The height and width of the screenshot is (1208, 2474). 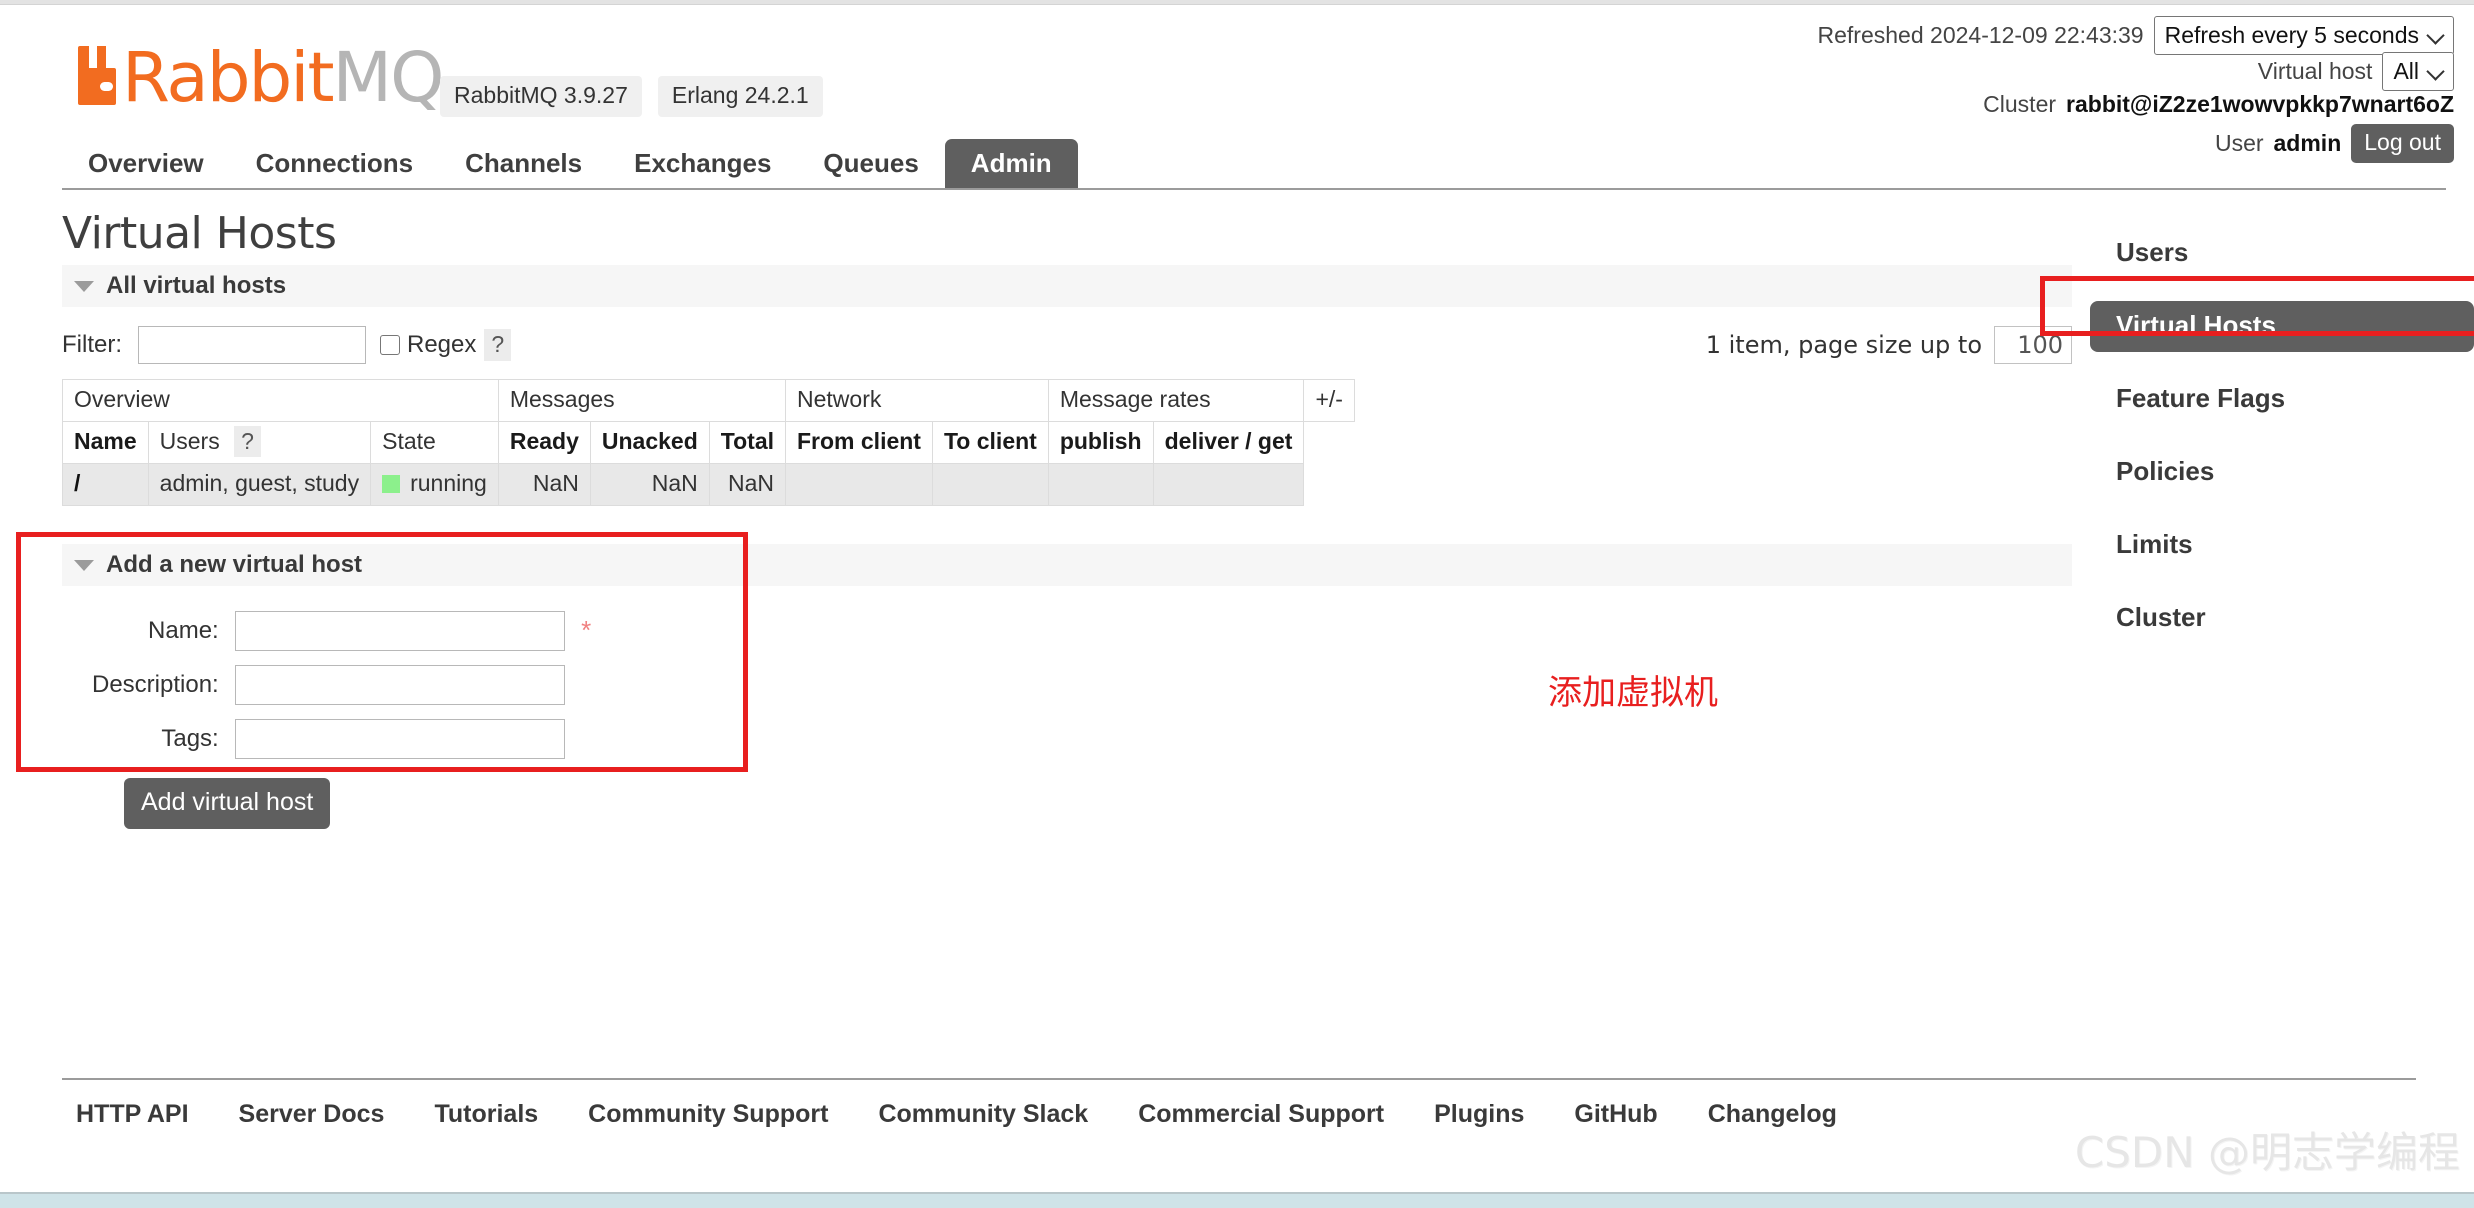 I want to click on cell-from-client, so click(x=859, y=484).